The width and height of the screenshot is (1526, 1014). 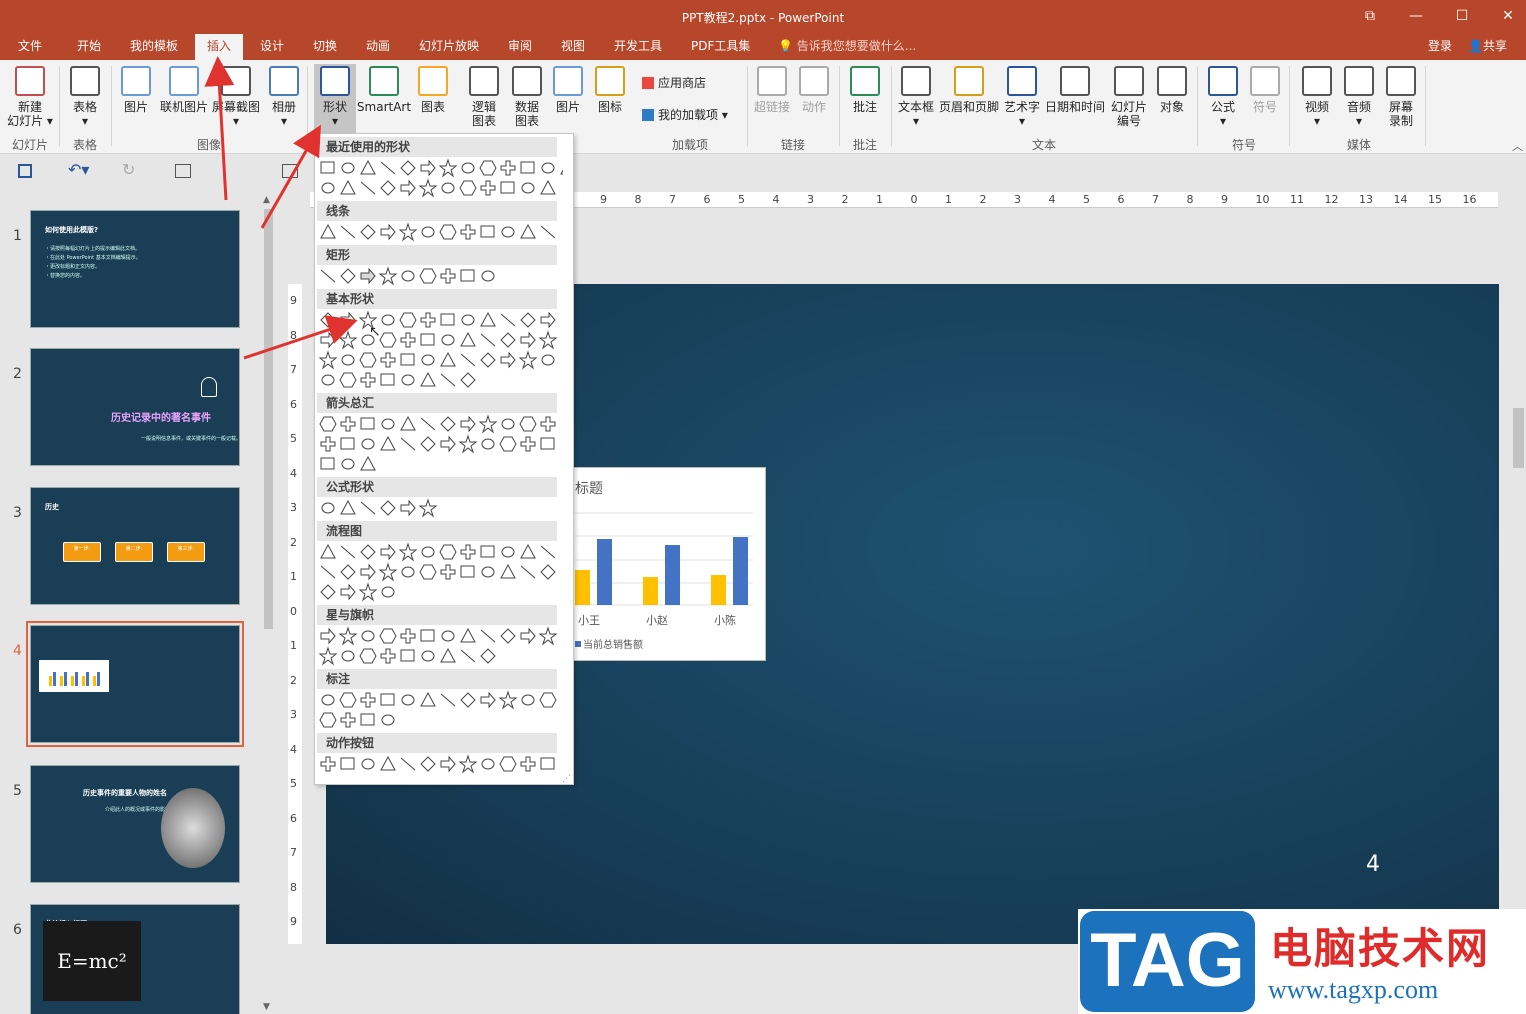 What do you see at coordinates (89, 47) in the screenshot?
I see `tab-1: 开始` at bounding box center [89, 47].